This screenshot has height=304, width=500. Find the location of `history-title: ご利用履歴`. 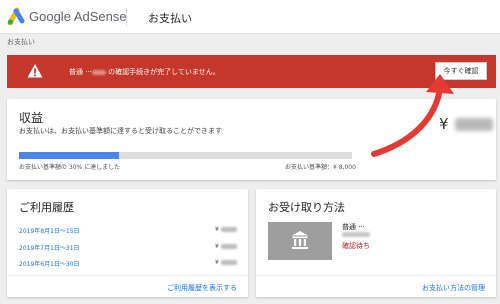

history-title: ご利用履歴 is located at coordinates (46, 207).